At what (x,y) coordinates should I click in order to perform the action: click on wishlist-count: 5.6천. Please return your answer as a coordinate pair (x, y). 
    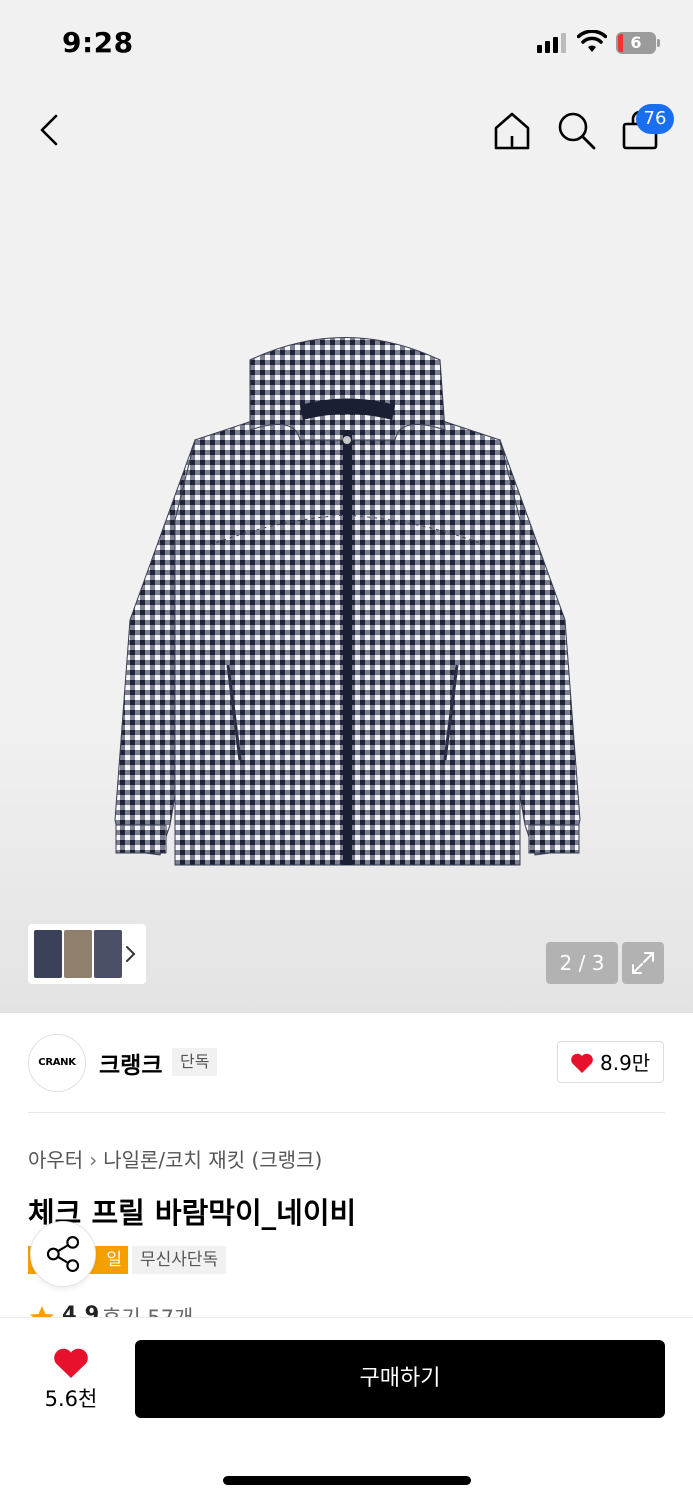
    Looking at the image, I should click on (71, 1399).